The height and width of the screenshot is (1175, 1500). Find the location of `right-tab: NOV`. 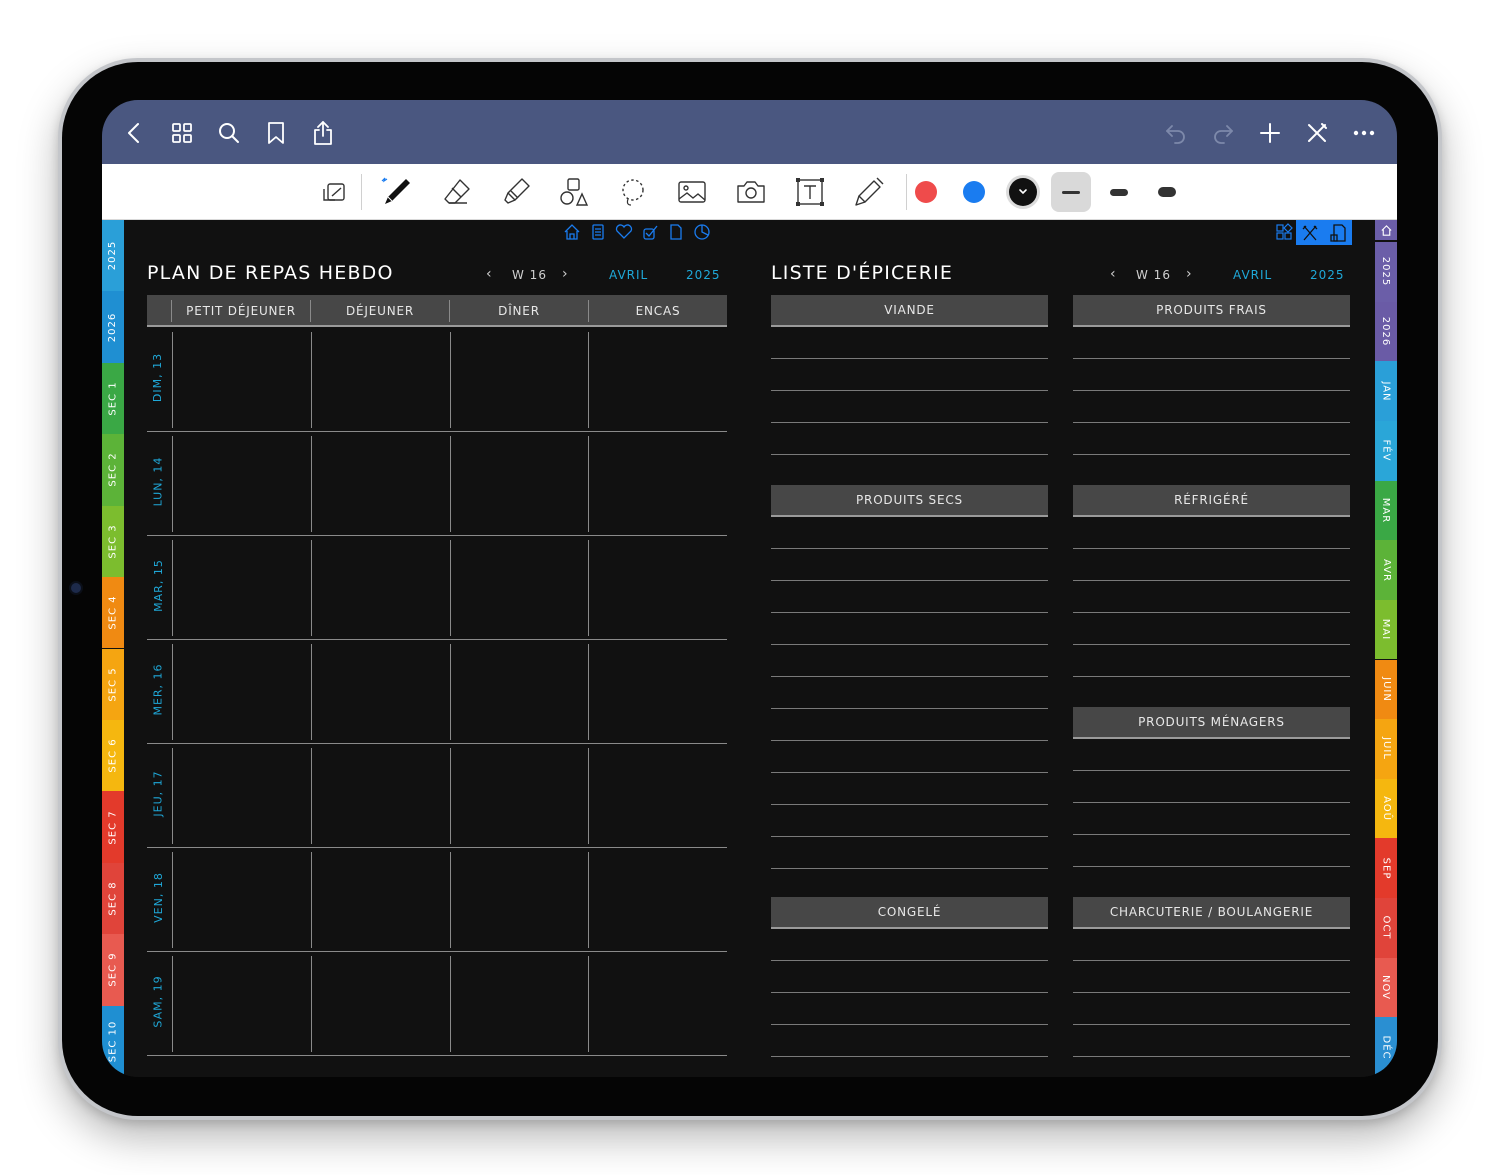

right-tab: NOV is located at coordinates (1386, 987).